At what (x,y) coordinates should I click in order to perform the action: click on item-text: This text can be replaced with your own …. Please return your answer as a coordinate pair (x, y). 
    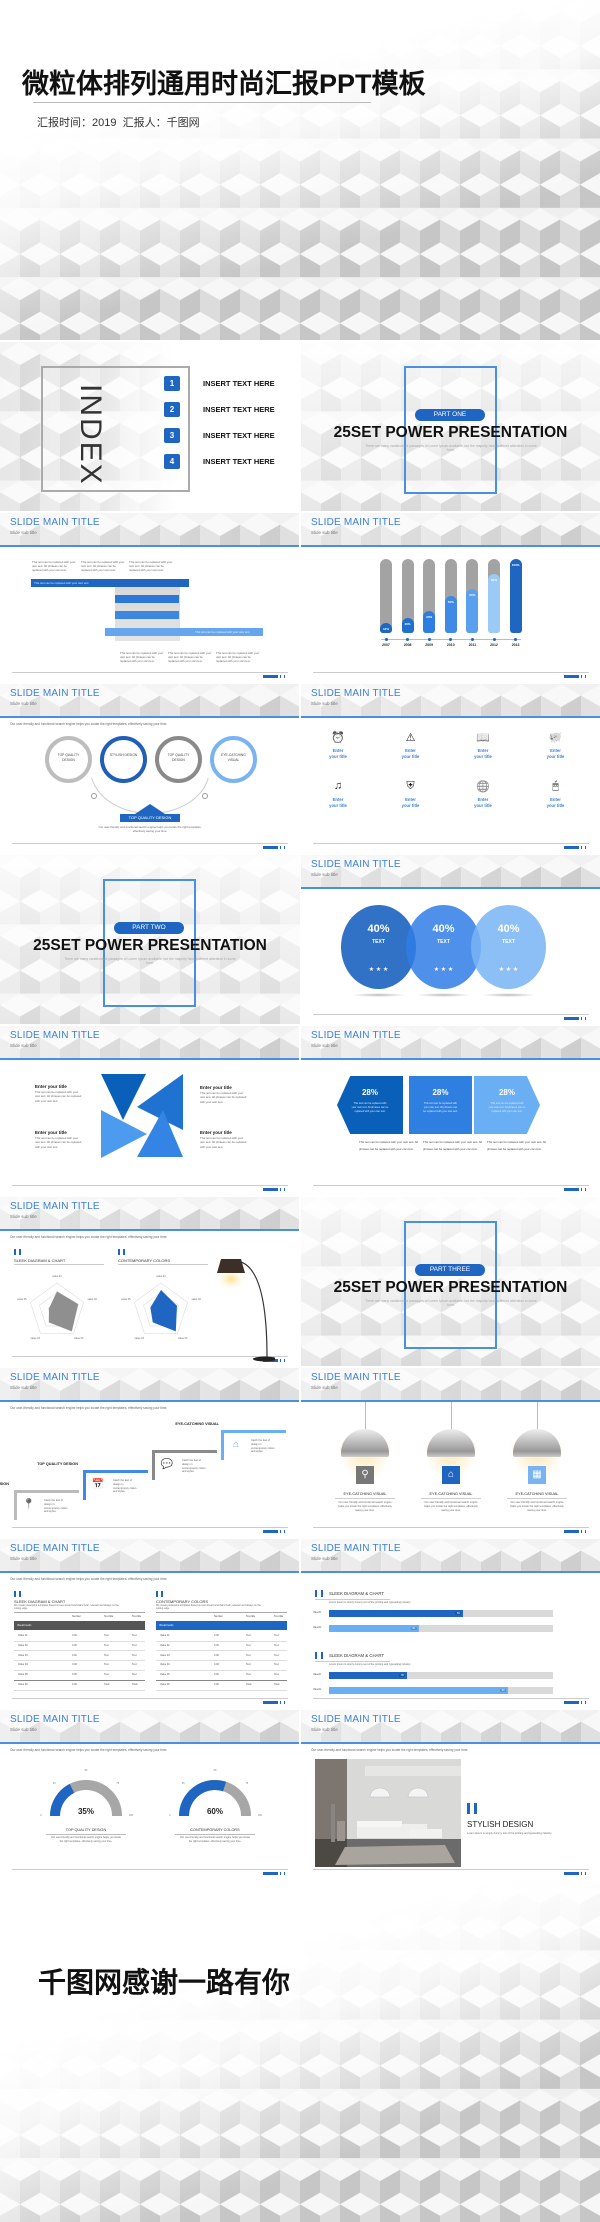
    Looking at the image, I should click on (223, 1142).